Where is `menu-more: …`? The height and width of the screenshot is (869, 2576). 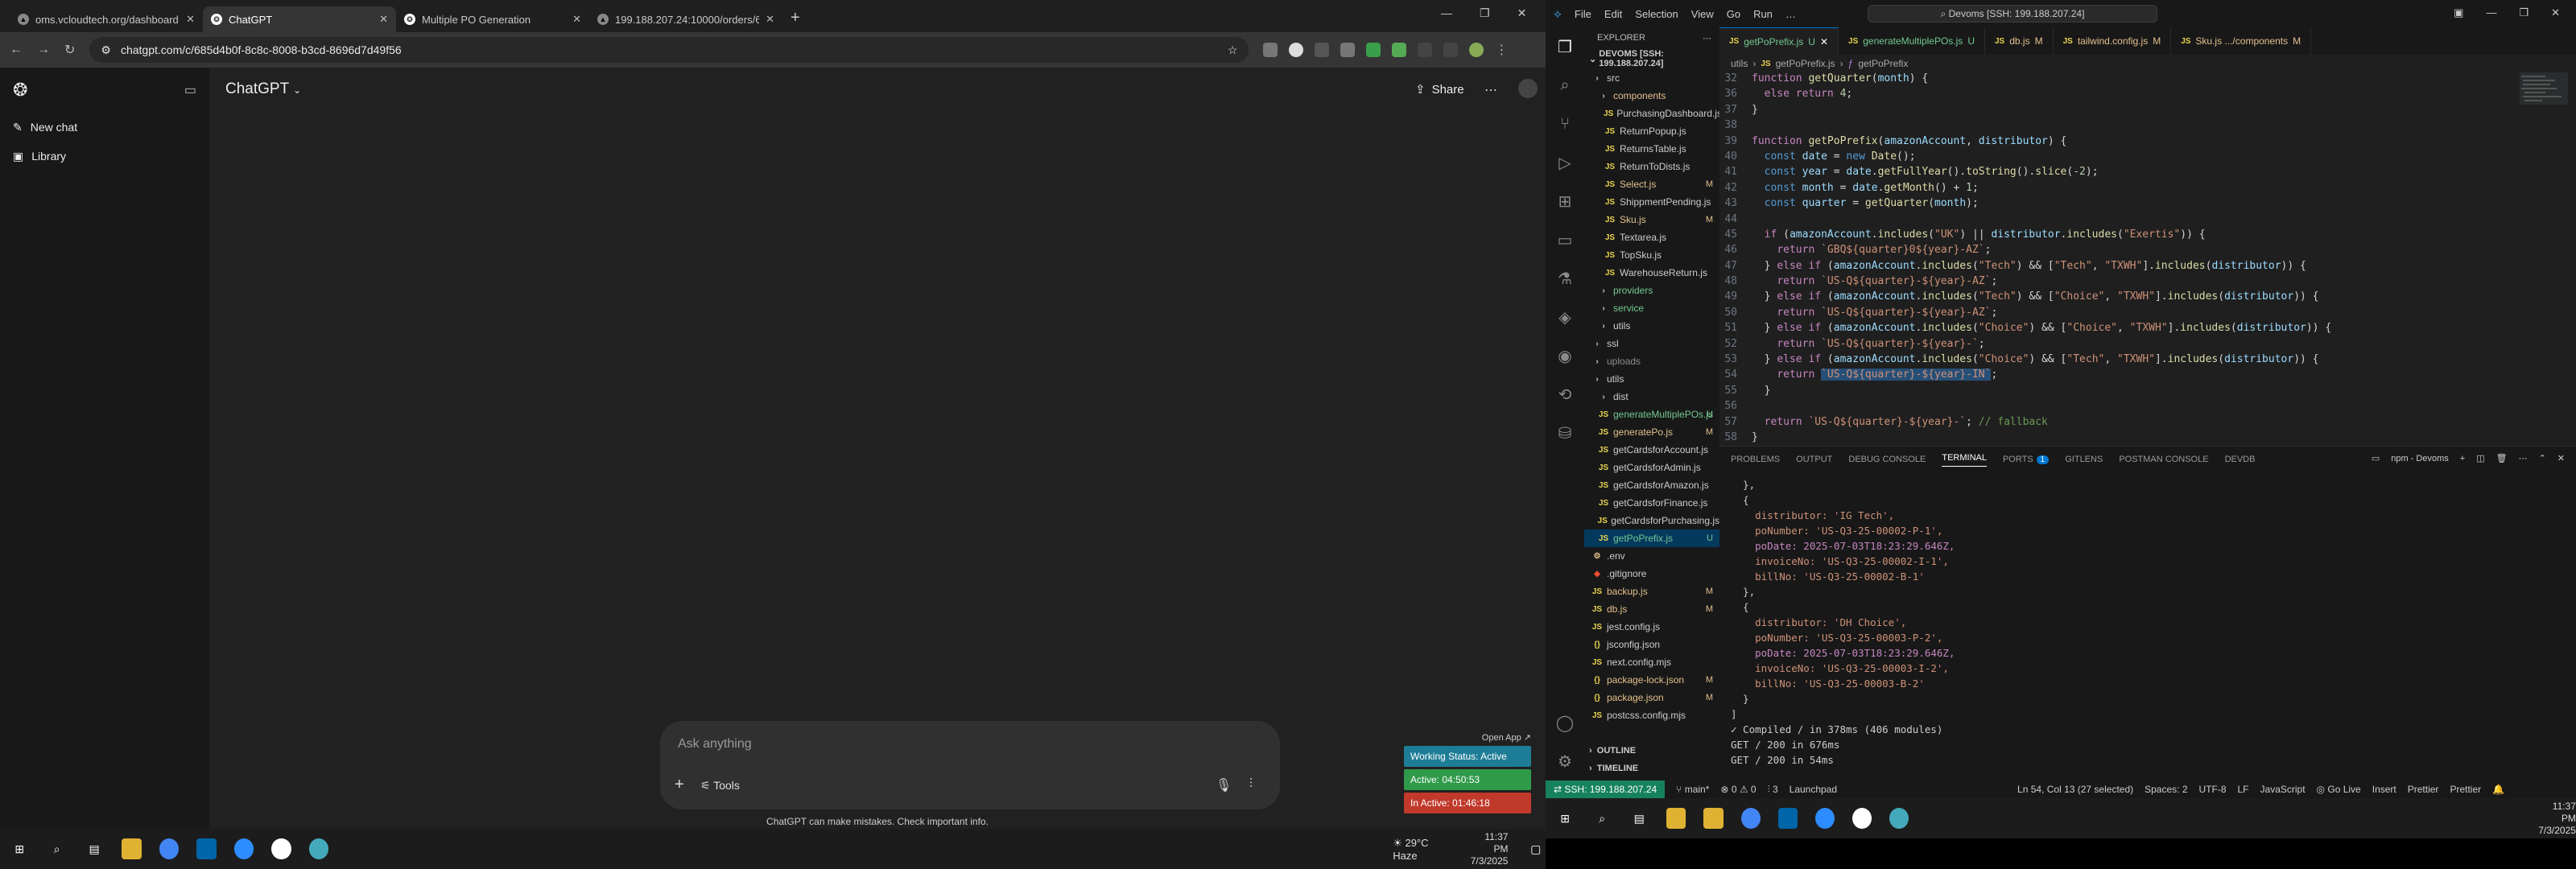 menu-more: … is located at coordinates (1790, 14).